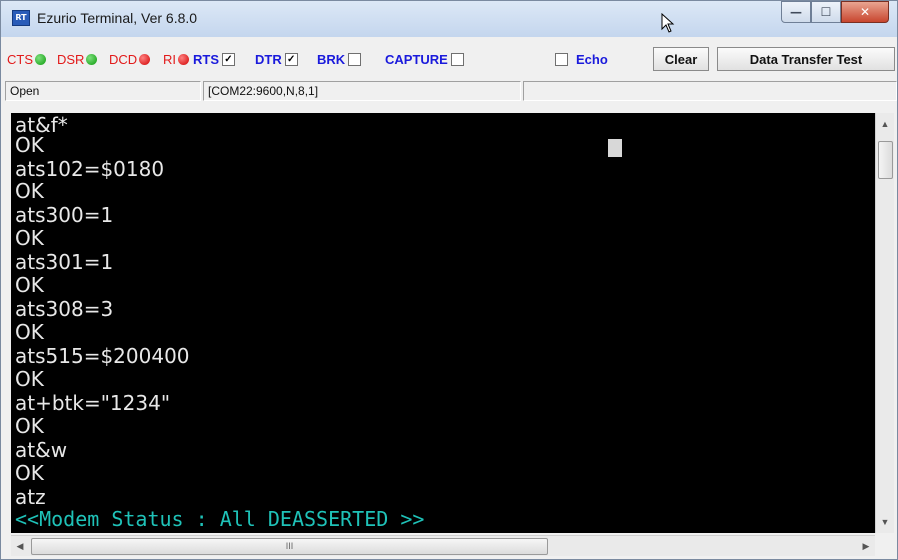 This screenshot has width=898, height=560. What do you see at coordinates (183, 59) in the screenshot?
I see `ri-led-icon` at bounding box center [183, 59].